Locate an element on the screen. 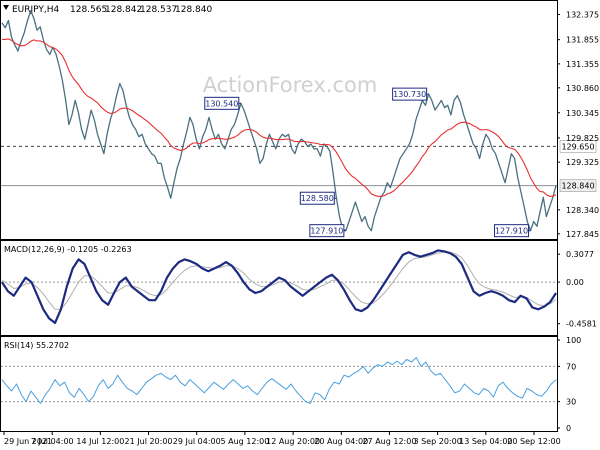 Image resolution: width=600 pixels, height=450 pixels. x-tick-label-1: 7 Jul 04:00 is located at coordinates (52, 441).